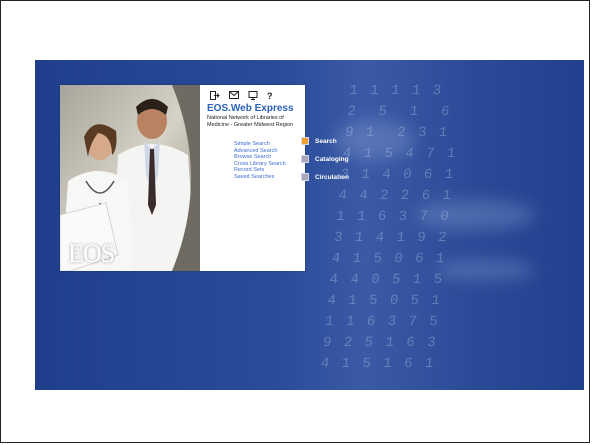 This screenshot has width=592, height=445. Describe the element at coordinates (270, 96) in the screenshot. I see `help-icon: ?` at that location.